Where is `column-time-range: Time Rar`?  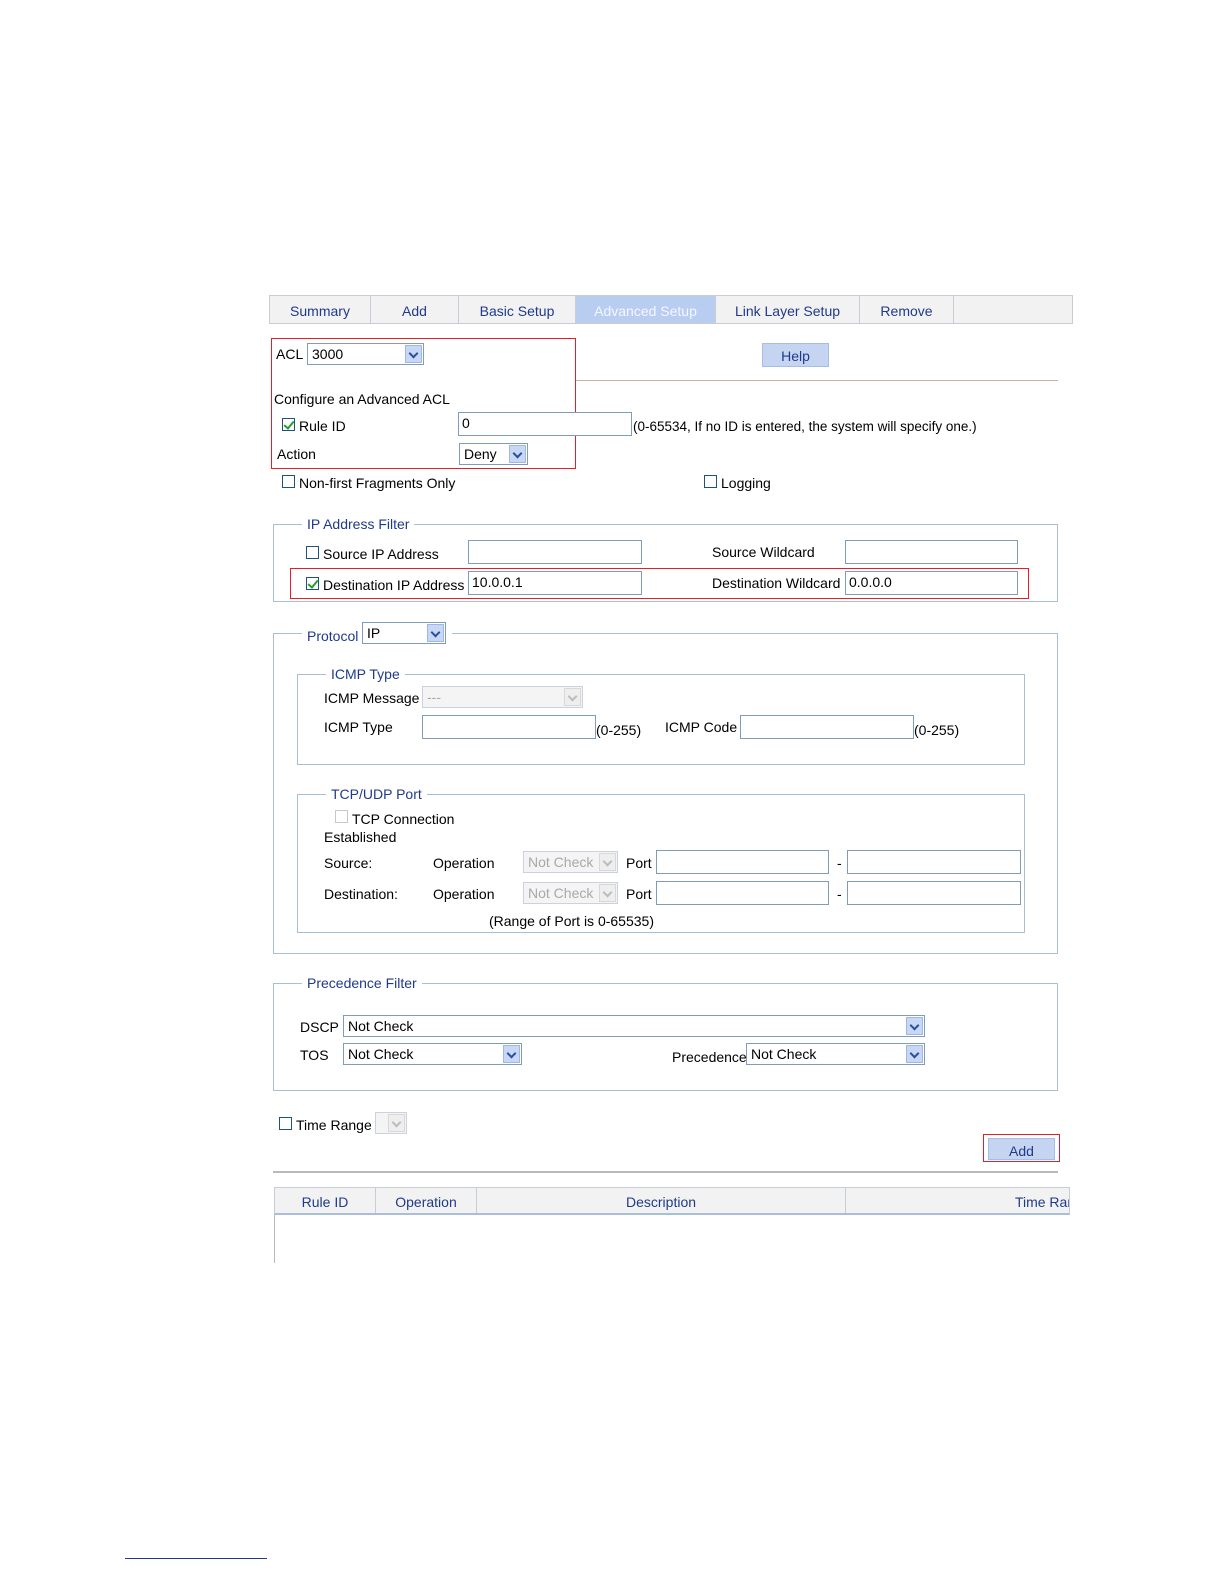 column-time-range: Time Rar is located at coordinates (1042, 1202).